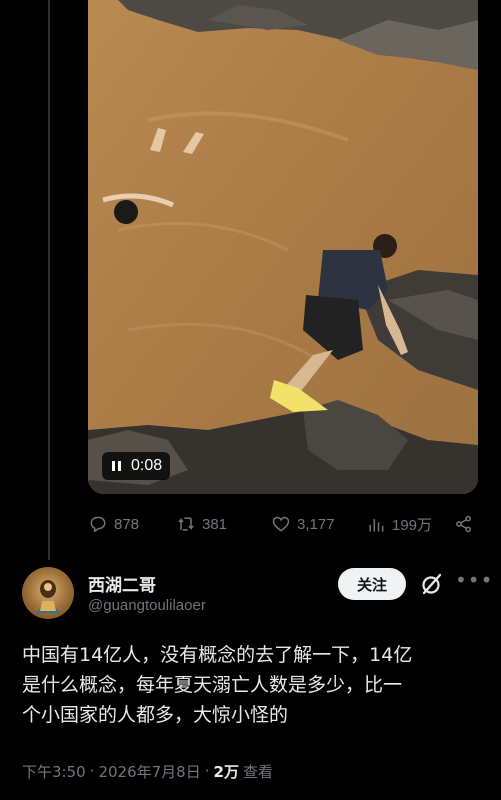 The height and width of the screenshot is (800, 501). What do you see at coordinates (473, 582) in the screenshot?
I see `more-icon: •••` at bounding box center [473, 582].